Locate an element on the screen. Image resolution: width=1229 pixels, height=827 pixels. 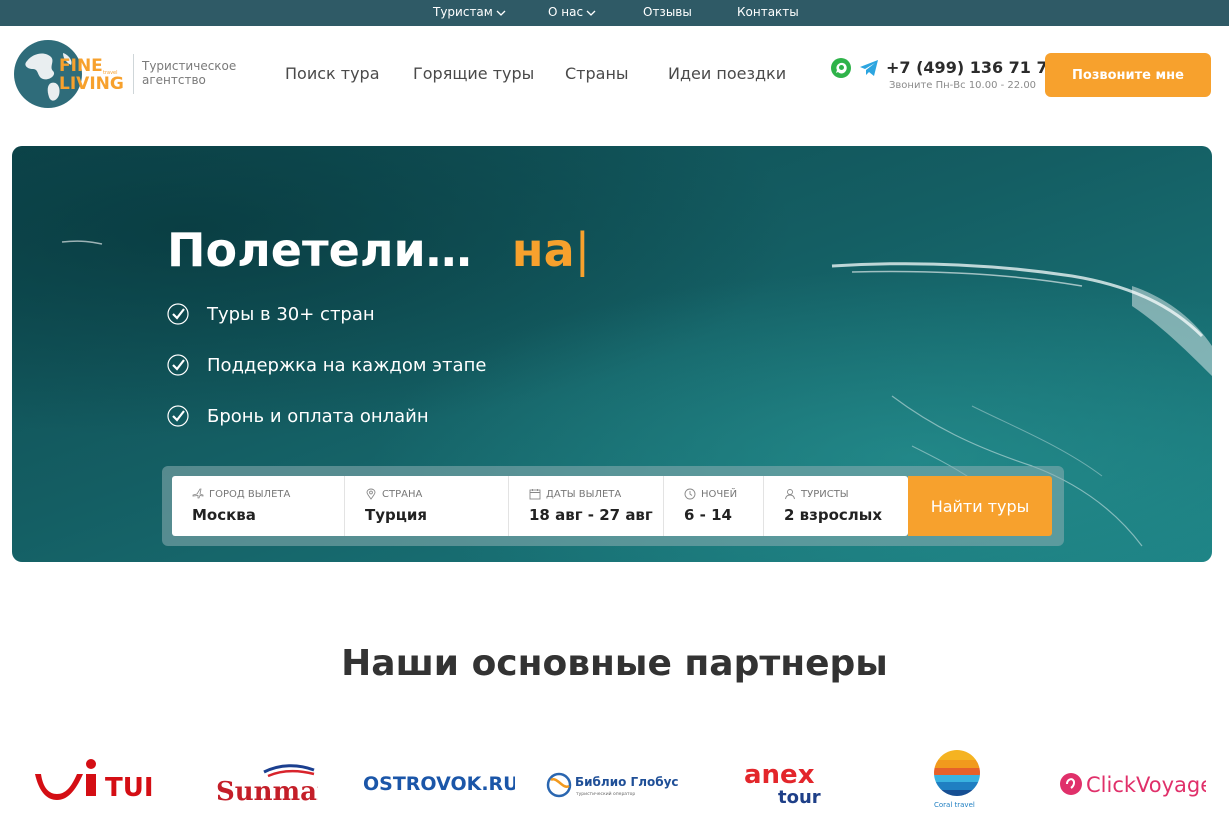
topbar-link-reviews: Отзывы is located at coordinates (667, 12).